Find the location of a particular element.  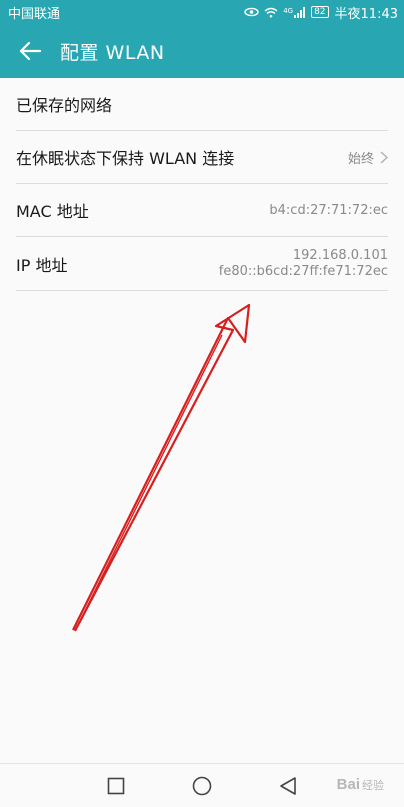

status-bar: 中国联通 4G 82 半夜11:43 is located at coordinates (202, 12).